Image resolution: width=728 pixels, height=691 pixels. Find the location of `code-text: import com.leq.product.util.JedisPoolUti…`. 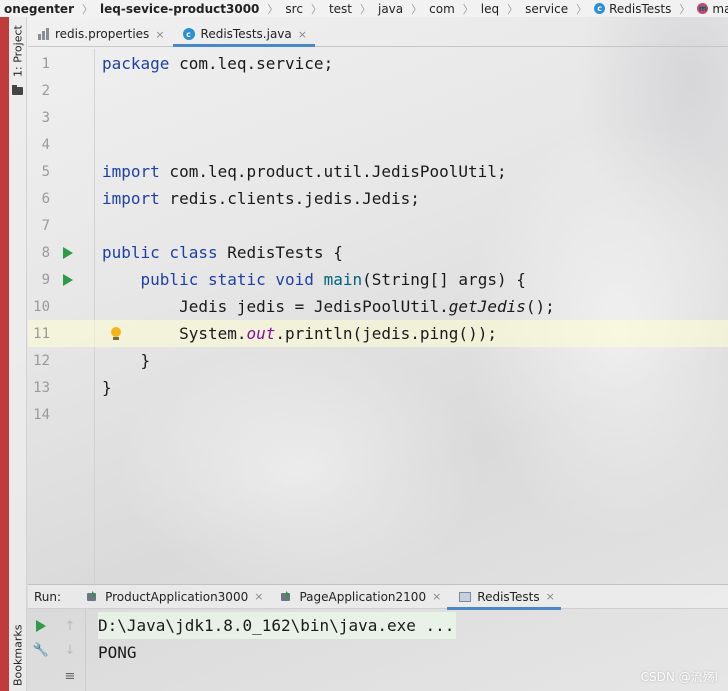

code-text: import com.leq.product.util.JedisPoolUti… is located at coordinates (304, 171).